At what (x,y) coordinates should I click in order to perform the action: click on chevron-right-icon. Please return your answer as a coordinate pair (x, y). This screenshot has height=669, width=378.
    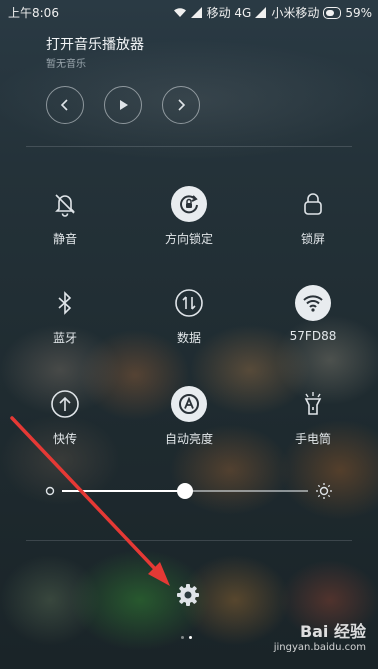
    Looking at the image, I should click on (182, 105).